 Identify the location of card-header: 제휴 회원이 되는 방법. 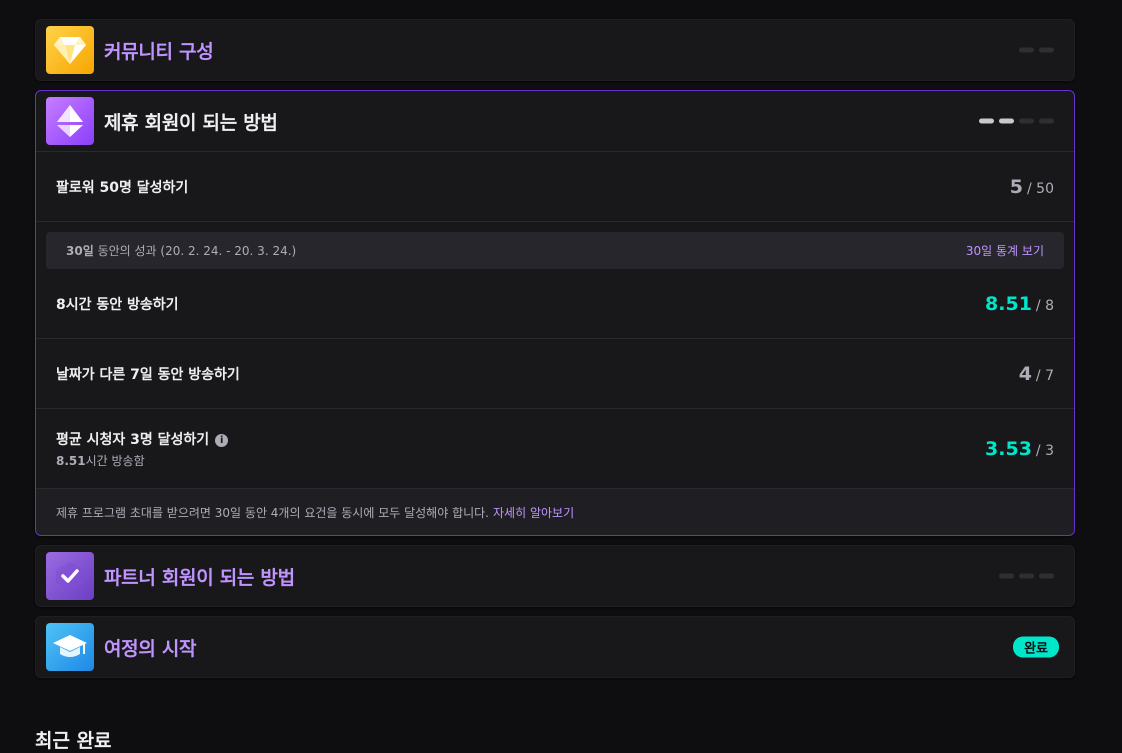
(555, 121).